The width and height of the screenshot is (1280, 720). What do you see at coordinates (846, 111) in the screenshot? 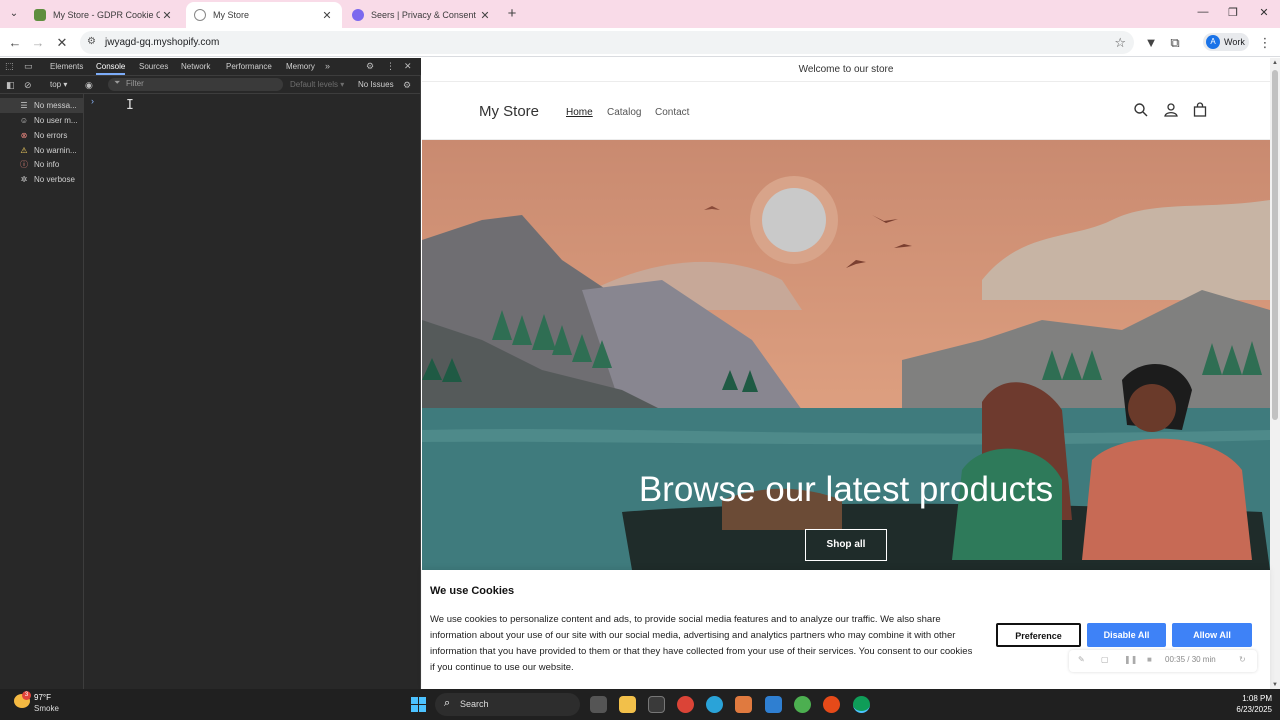
I see `store-header: My Store Home Catalog Contact` at bounding box center [846, 111].